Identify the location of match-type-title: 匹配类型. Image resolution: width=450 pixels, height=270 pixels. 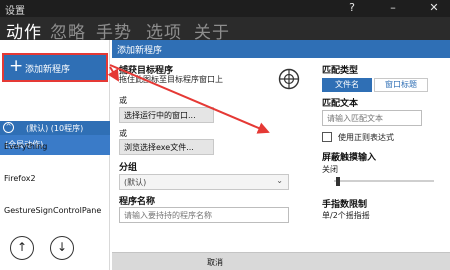
(340, 71).